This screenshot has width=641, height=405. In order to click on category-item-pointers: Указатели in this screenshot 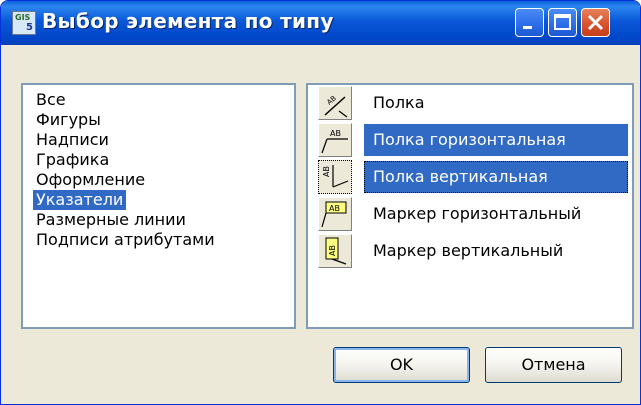, I will do `click(80, 200)`.